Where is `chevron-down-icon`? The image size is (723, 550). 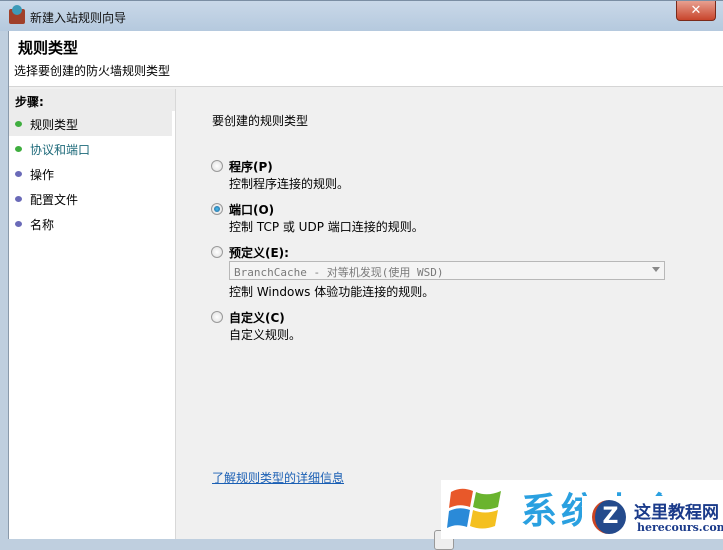
chevron-down-icon is located at coordinates (656, 271).